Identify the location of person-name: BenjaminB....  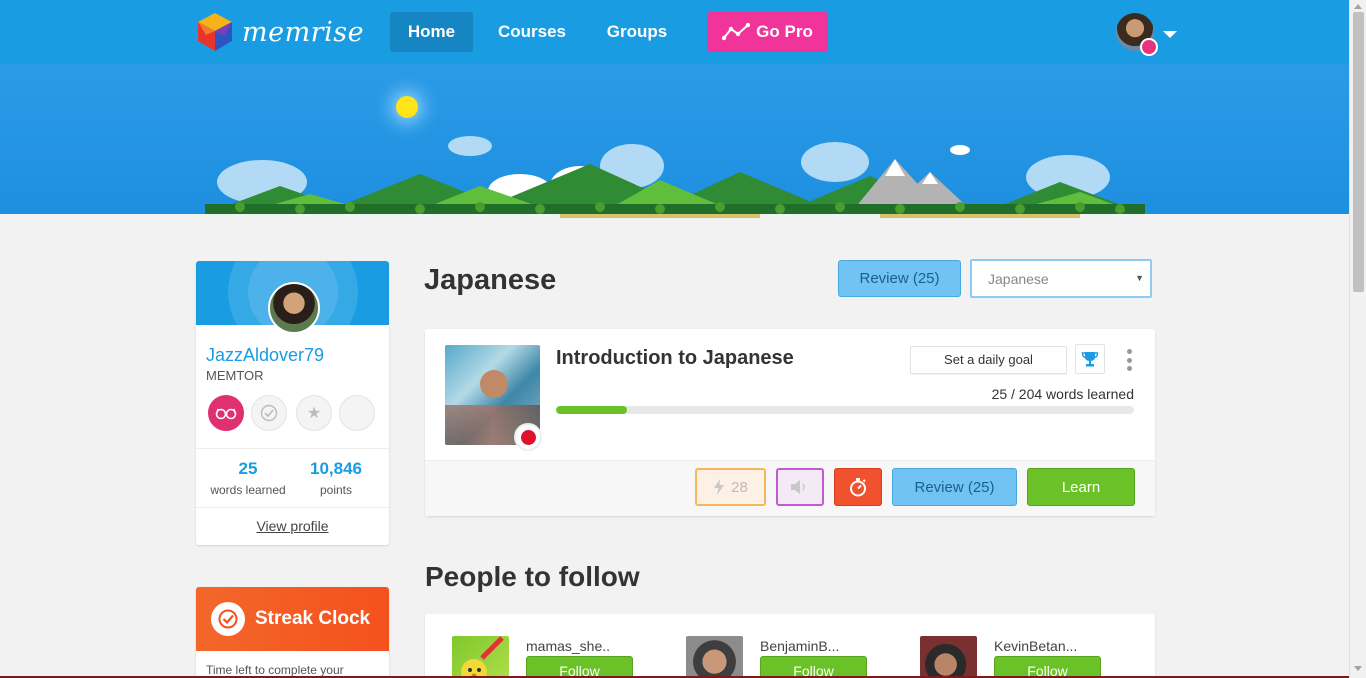
(799, 646).